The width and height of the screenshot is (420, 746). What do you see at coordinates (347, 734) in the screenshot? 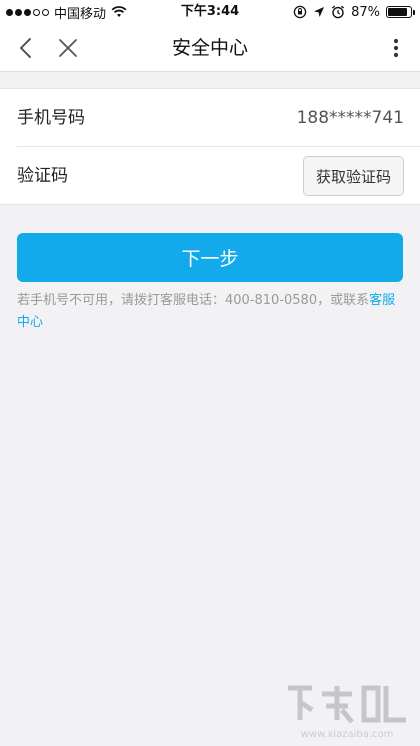
I see `watermark-url: www.xiazaiba.com` at bounding box center [347, 734].